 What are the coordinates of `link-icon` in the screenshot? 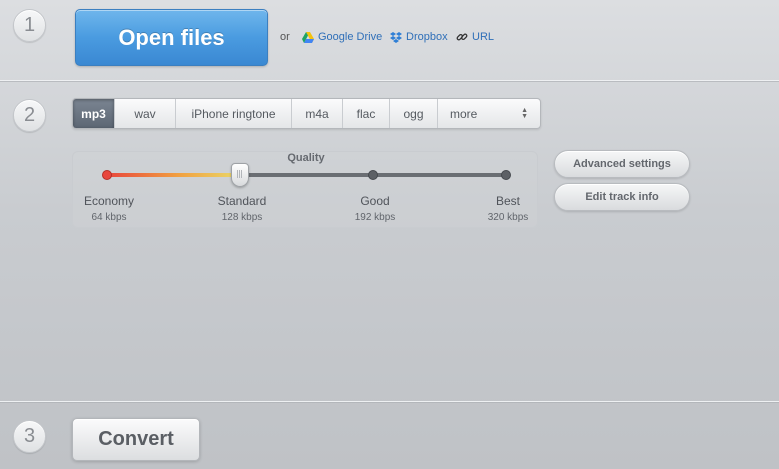 It's located at (462, 37).